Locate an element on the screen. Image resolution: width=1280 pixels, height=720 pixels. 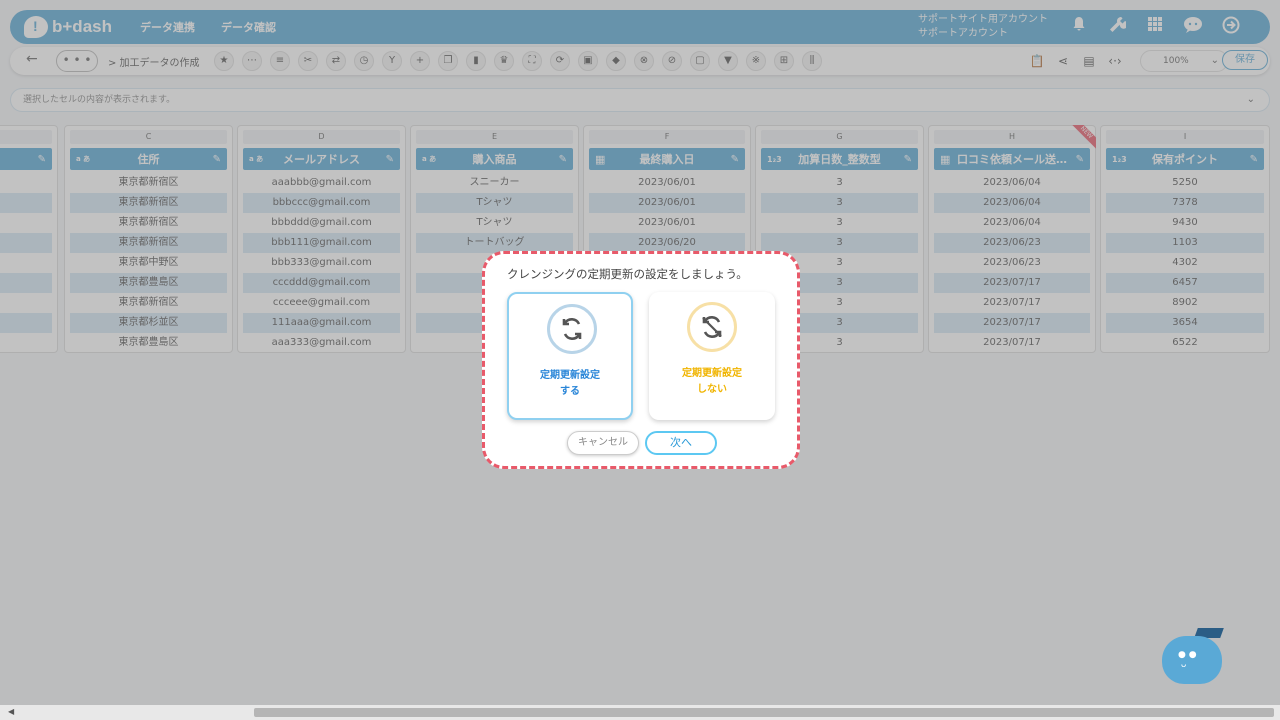
scrollbar-thumb is located at coordinates (764, 712).